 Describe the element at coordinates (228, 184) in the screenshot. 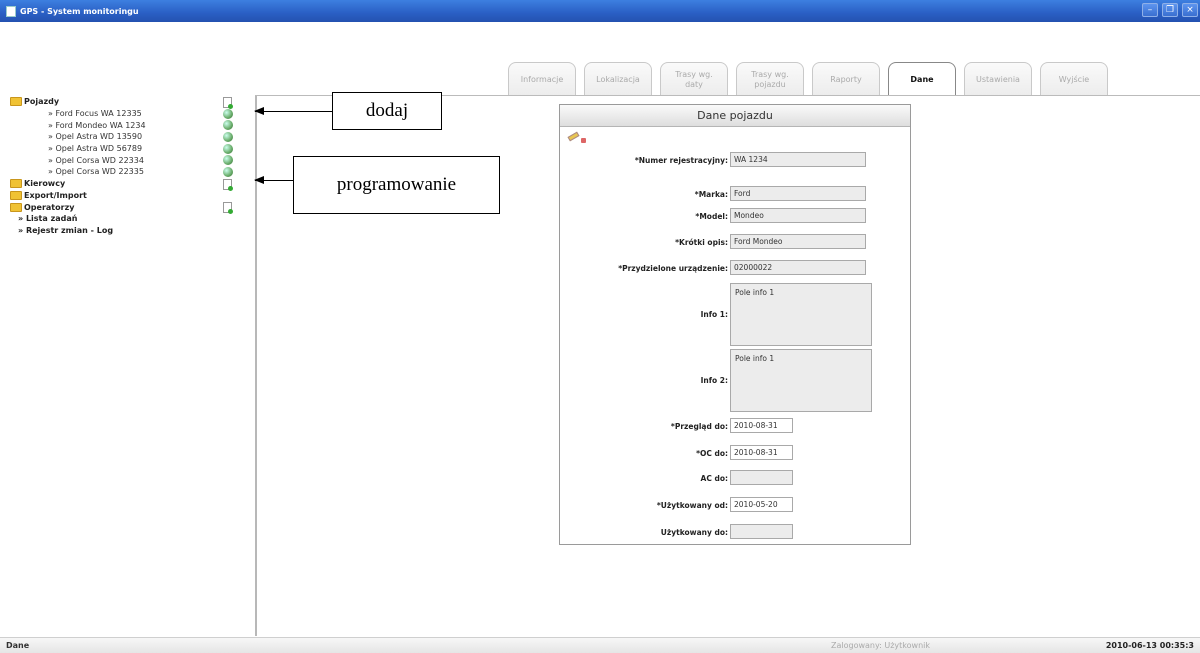

I see `add-driver-icon` at that location.